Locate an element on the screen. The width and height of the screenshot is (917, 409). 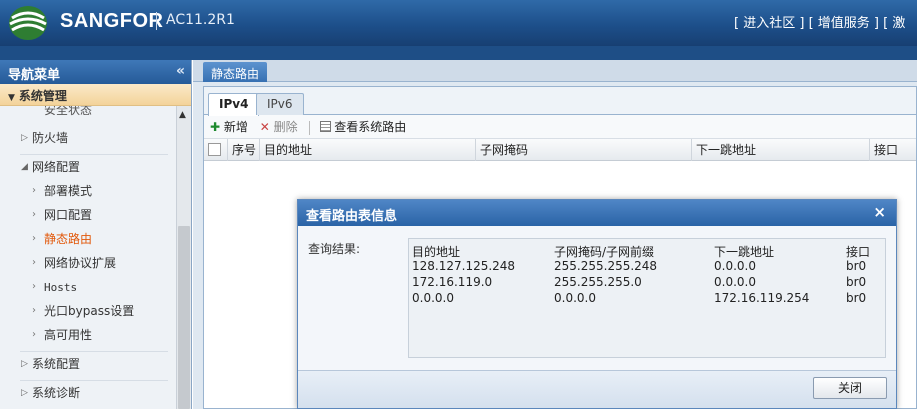
header-strip is located at coordinates (458, 53).